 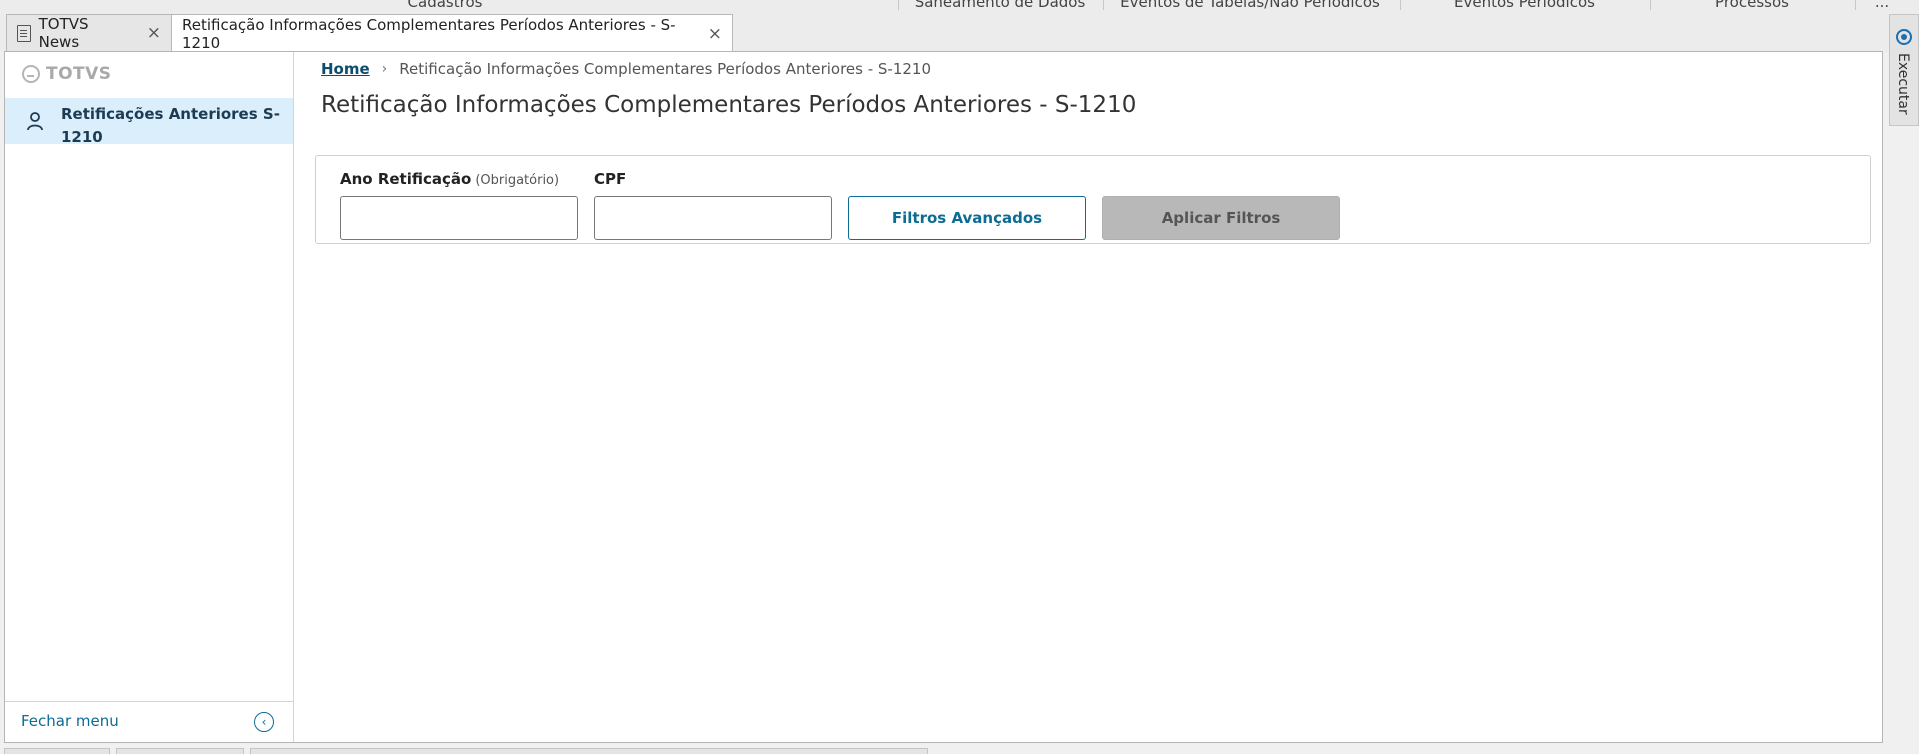 What do you see at coordinates (1904, 37) in the screenshot?
I see `gear-icon` at bounding box center [1904, 37].